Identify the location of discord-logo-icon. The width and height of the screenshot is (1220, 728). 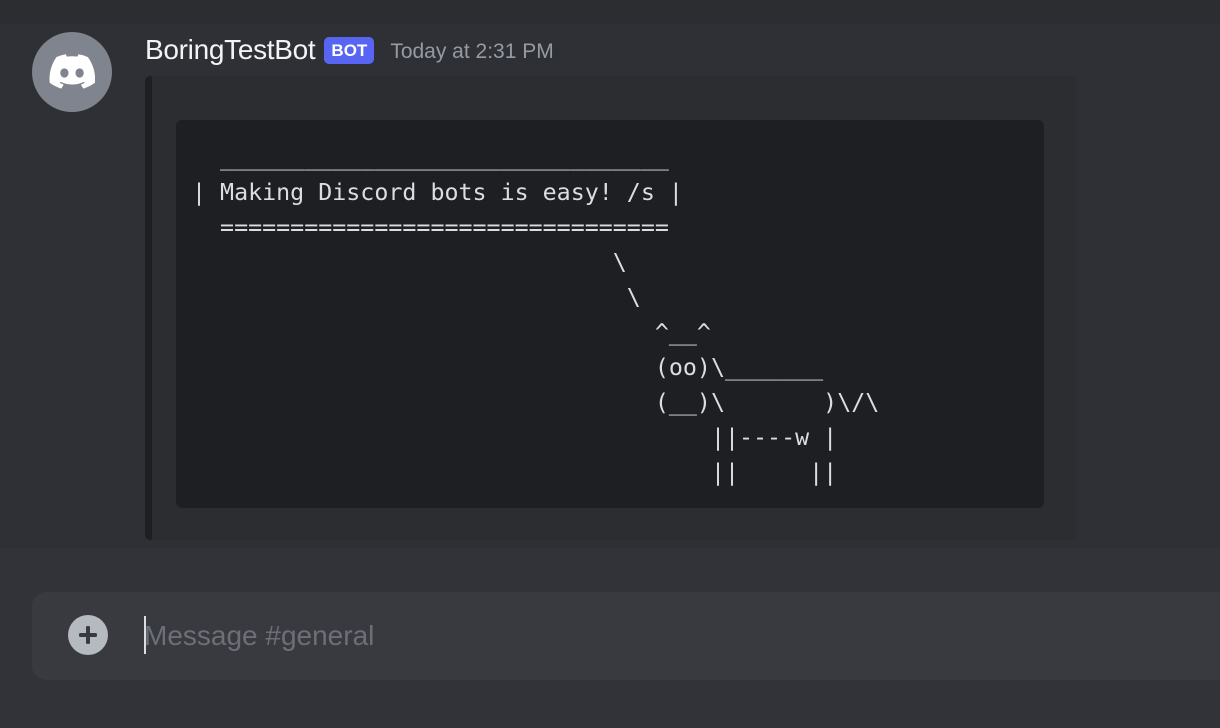
(72, 71).